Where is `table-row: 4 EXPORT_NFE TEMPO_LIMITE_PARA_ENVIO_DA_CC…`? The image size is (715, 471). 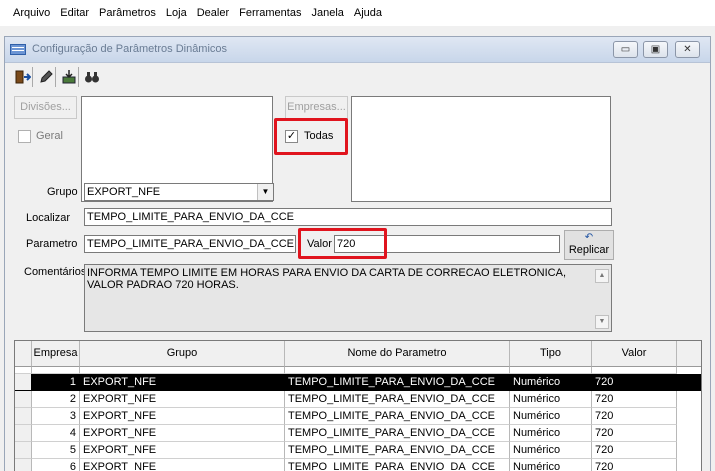 table-row: 4 EXPORT_NFE TEMPO_LIMITE_PARA_ENVIO_DA_CC… is located at coordinates (358, 433).